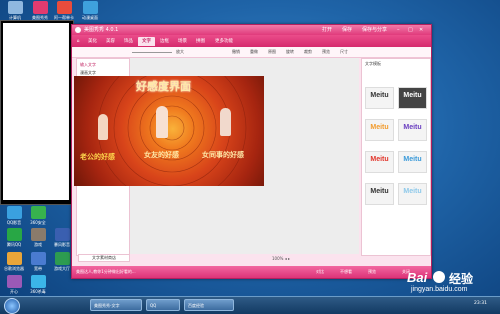 The image size is (500, 314). What do you see at coordinates (116, 305) in the screenshot?
I see `taskbar-item-meitu: 美图秀秀-文字` at bounding box center [116, 305].